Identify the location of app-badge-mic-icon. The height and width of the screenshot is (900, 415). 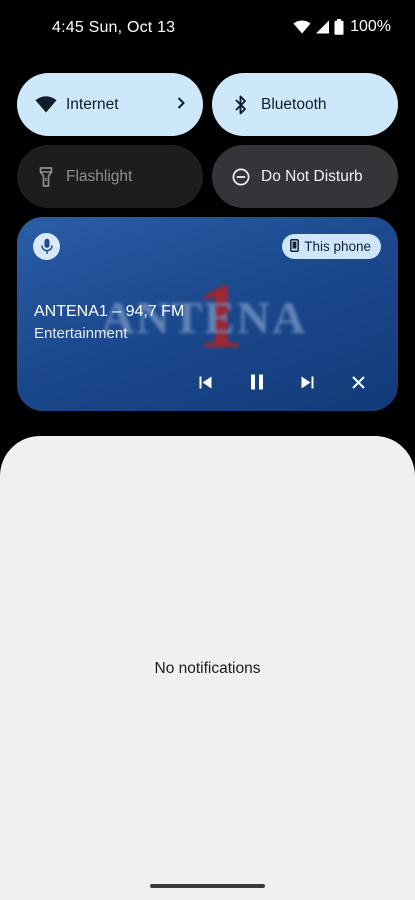
(46, 246).